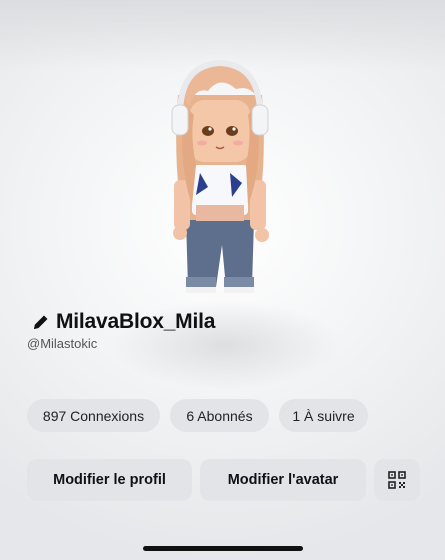  I want to click on edit-avatar-button: Modifier l'avatar, so click(283, 480).